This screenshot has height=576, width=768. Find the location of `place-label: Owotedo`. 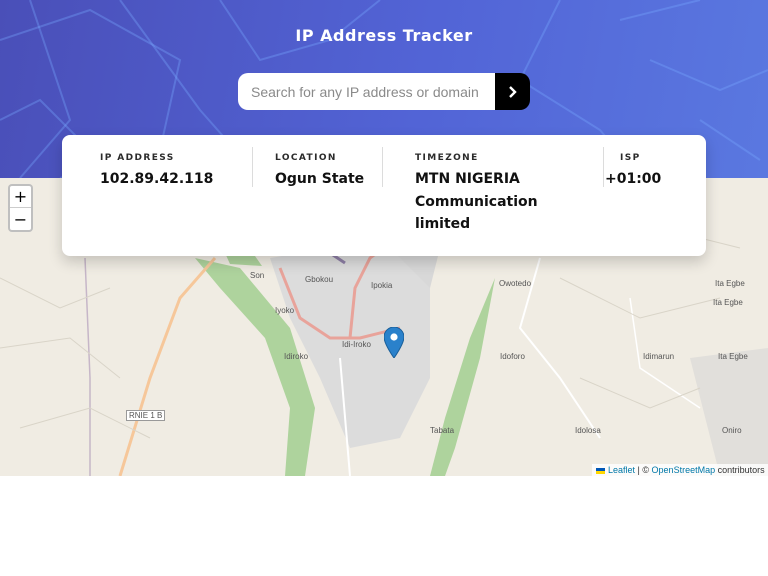

place-label: Owotedo is located at coordinates (515, 283).